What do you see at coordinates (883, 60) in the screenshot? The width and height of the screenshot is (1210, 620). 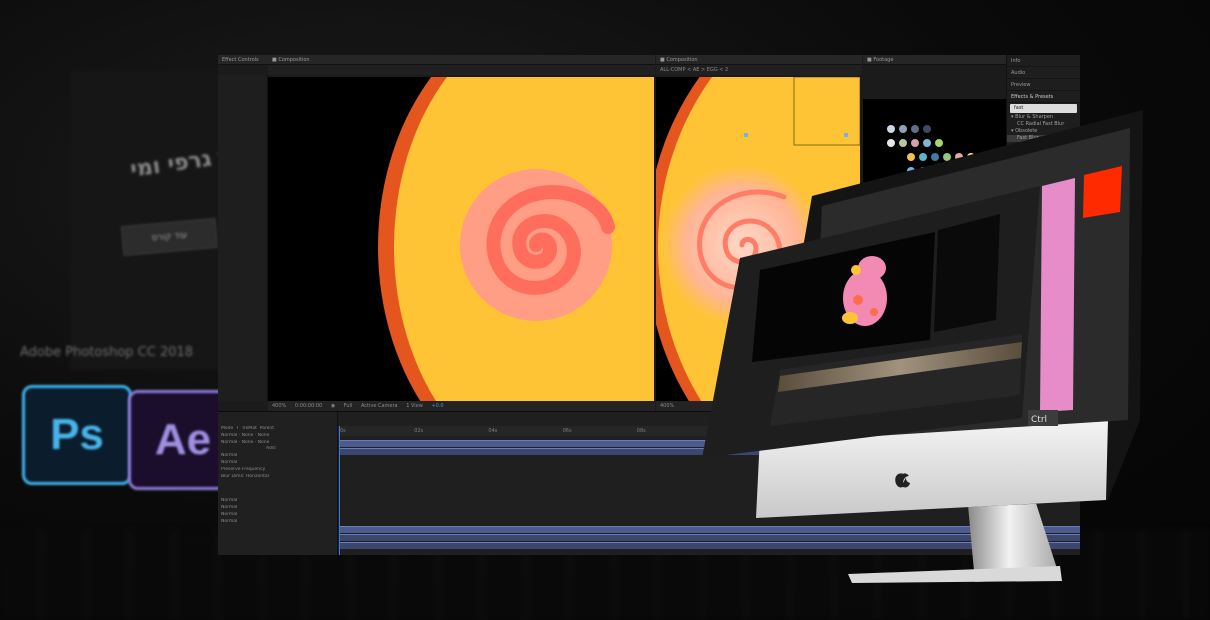 I see `footage-tab-label: Footage` at bounding box center [883, 60].